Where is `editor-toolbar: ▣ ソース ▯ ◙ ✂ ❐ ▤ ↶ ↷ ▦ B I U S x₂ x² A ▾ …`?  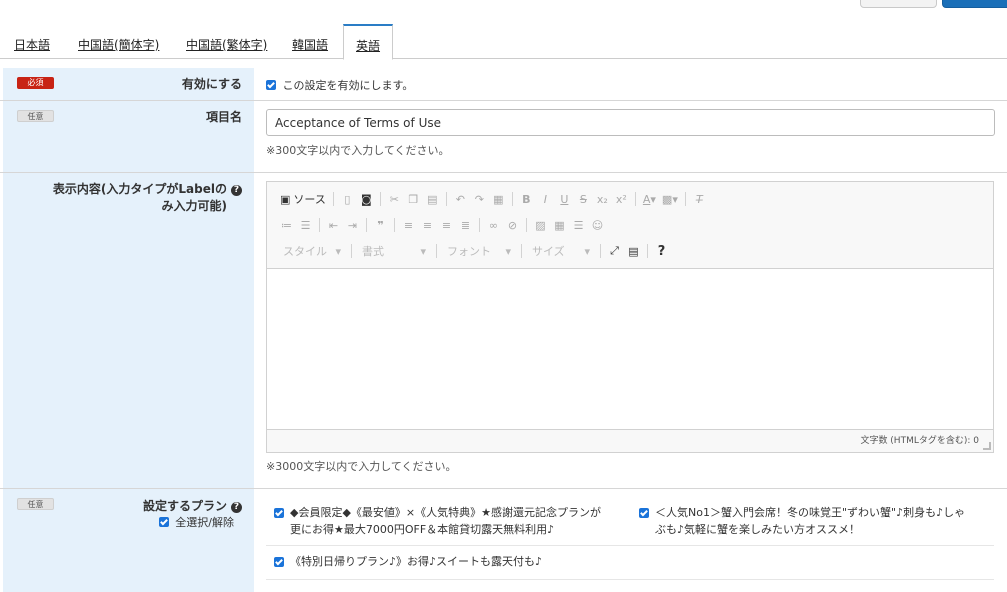
editor-toolbar: ▣ ソース ▯ ◙ ✂ ❐ ▤ ↶ ↷ ▦ B I U S x₂ x² A ▾ … is located at coordinates (630, 225).